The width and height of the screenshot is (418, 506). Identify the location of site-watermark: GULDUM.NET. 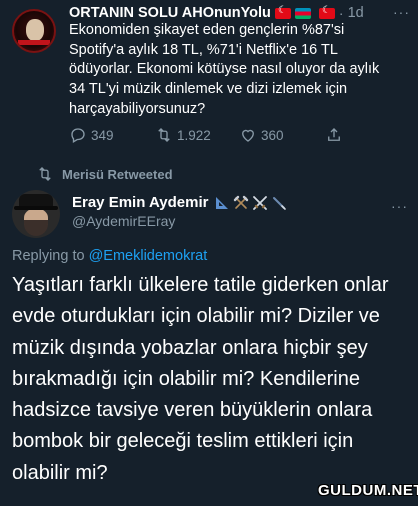
(368, 490).